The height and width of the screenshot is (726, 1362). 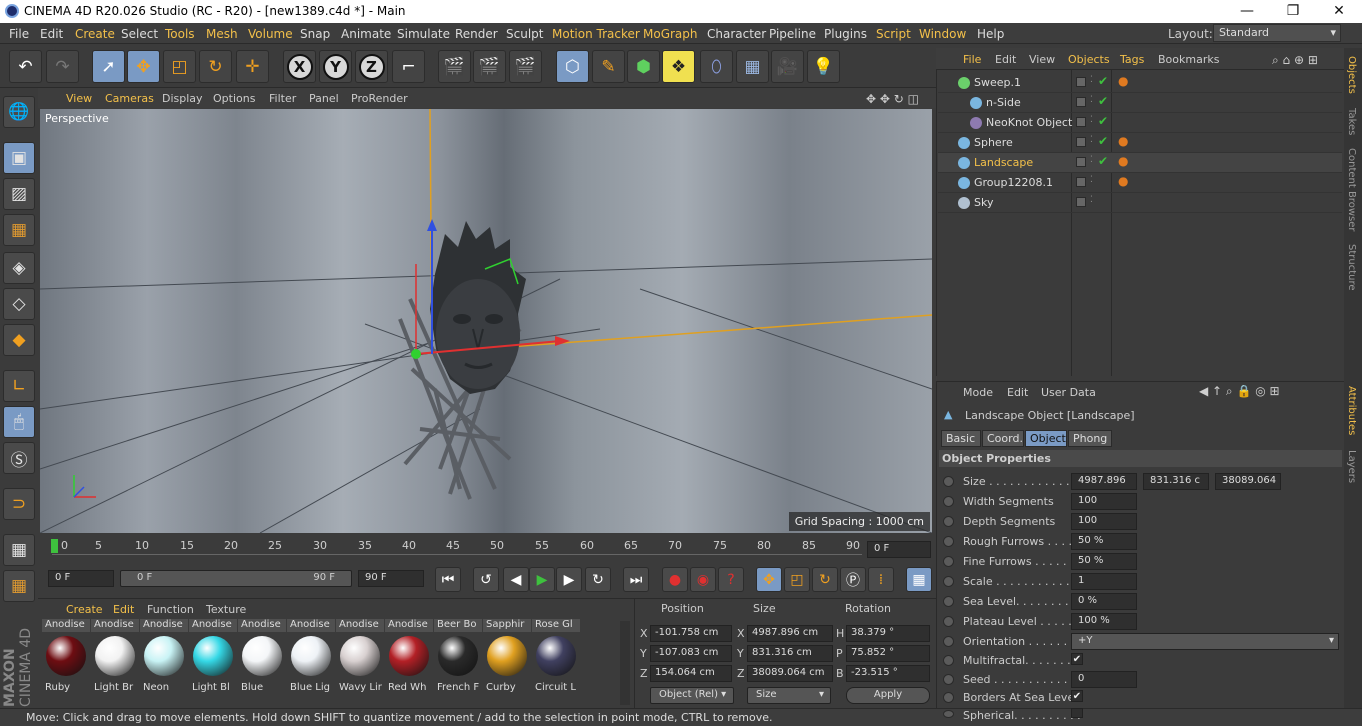 What do you see at coordinates (789, 695) in the screenshot?
I see `size-mode-select: Size ▾` at bounding box center [789, 695].